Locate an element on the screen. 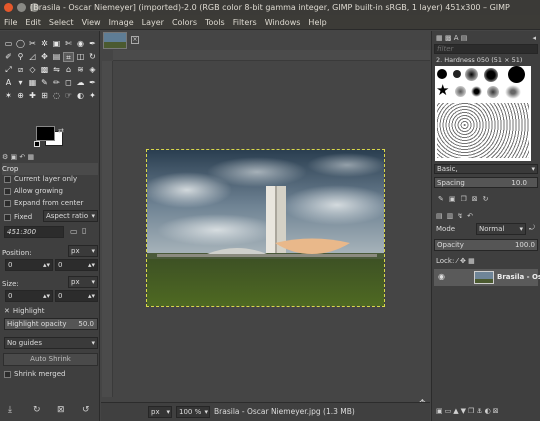 Image resolution: width=540 pixels, height=421 pixels. flip-tool-icon: ⇋ is located at coordinates (56, 70).